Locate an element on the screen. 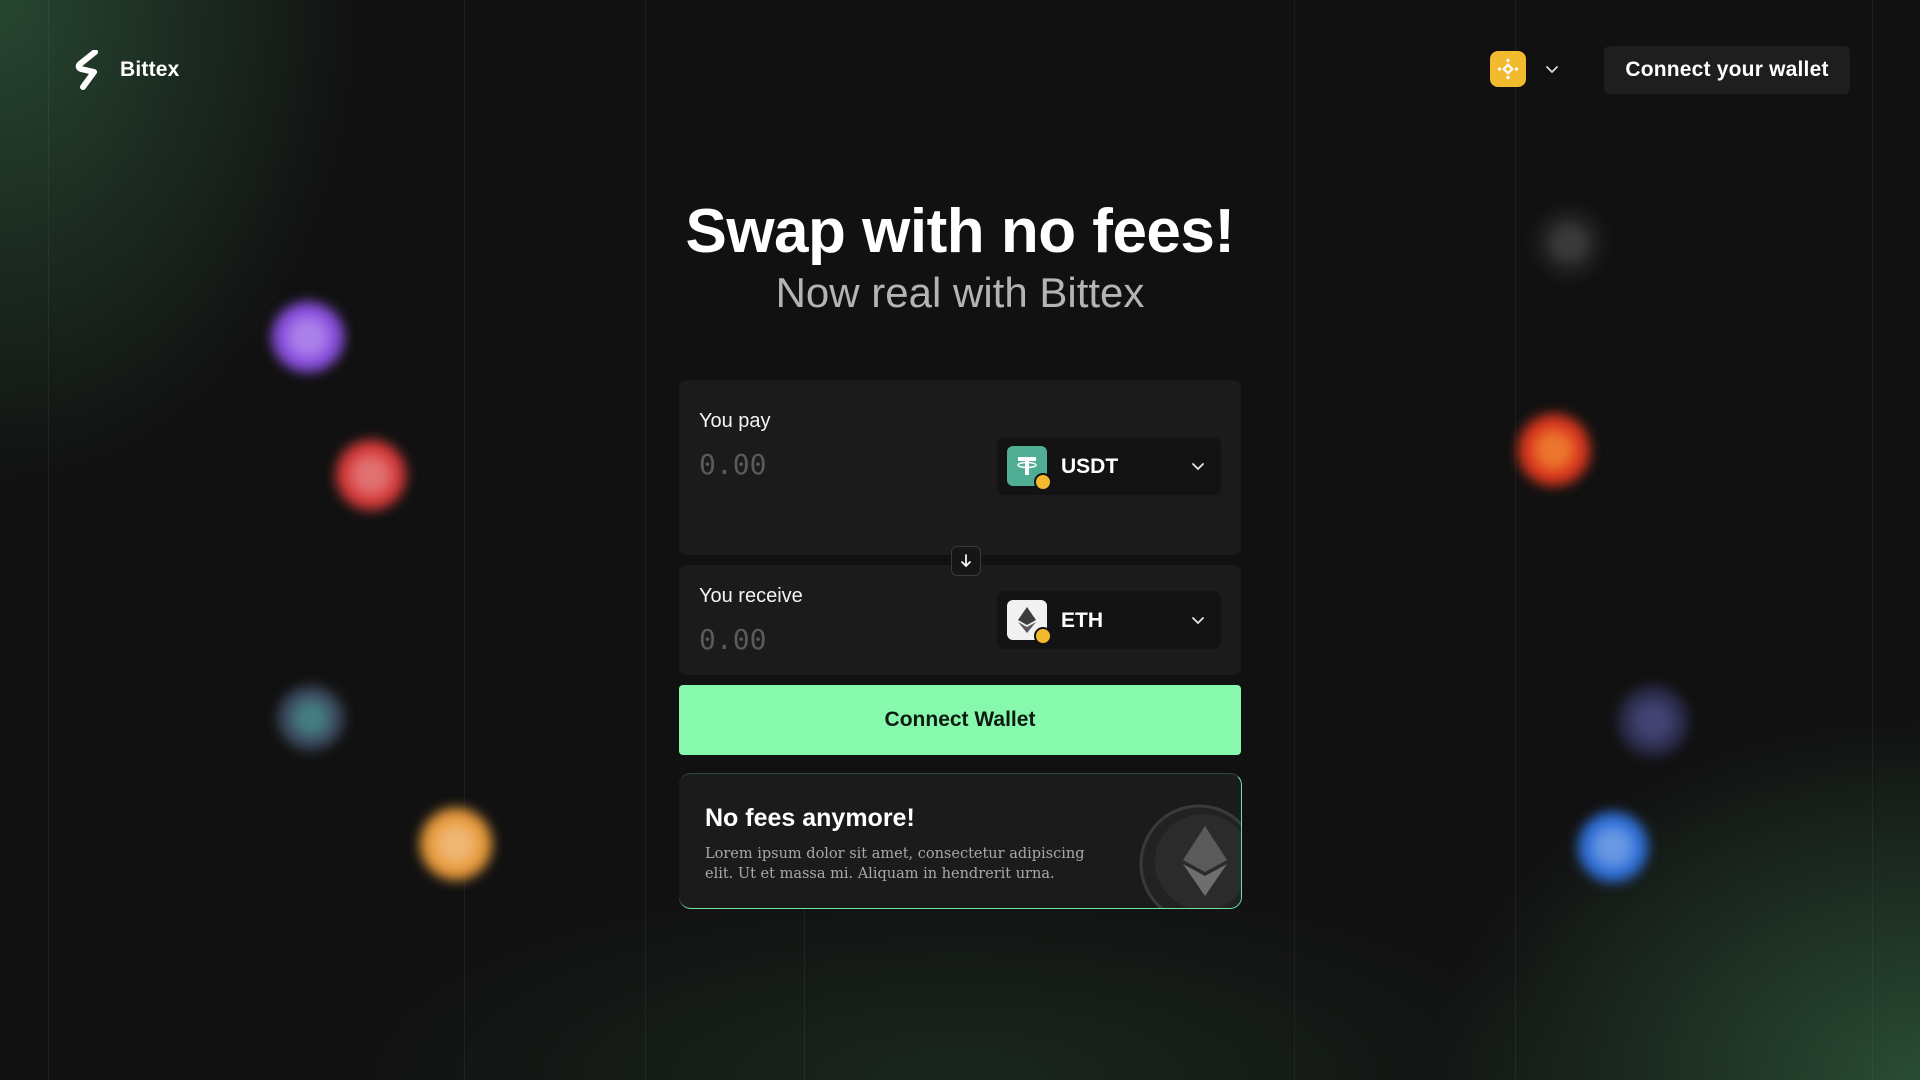 The image size is (1920, 1080). swap-direction-button is located at coordinates (966, 561).